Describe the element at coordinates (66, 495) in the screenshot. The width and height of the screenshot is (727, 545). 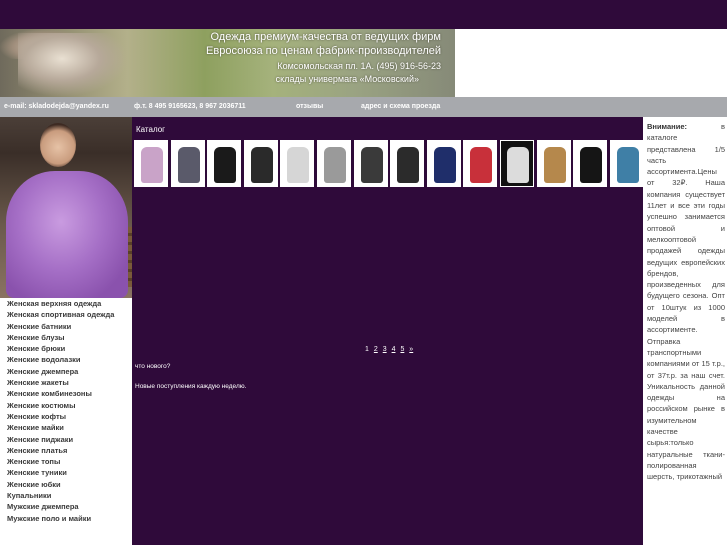
I see `sidebar-item-swimwear: Купальники` at that location.